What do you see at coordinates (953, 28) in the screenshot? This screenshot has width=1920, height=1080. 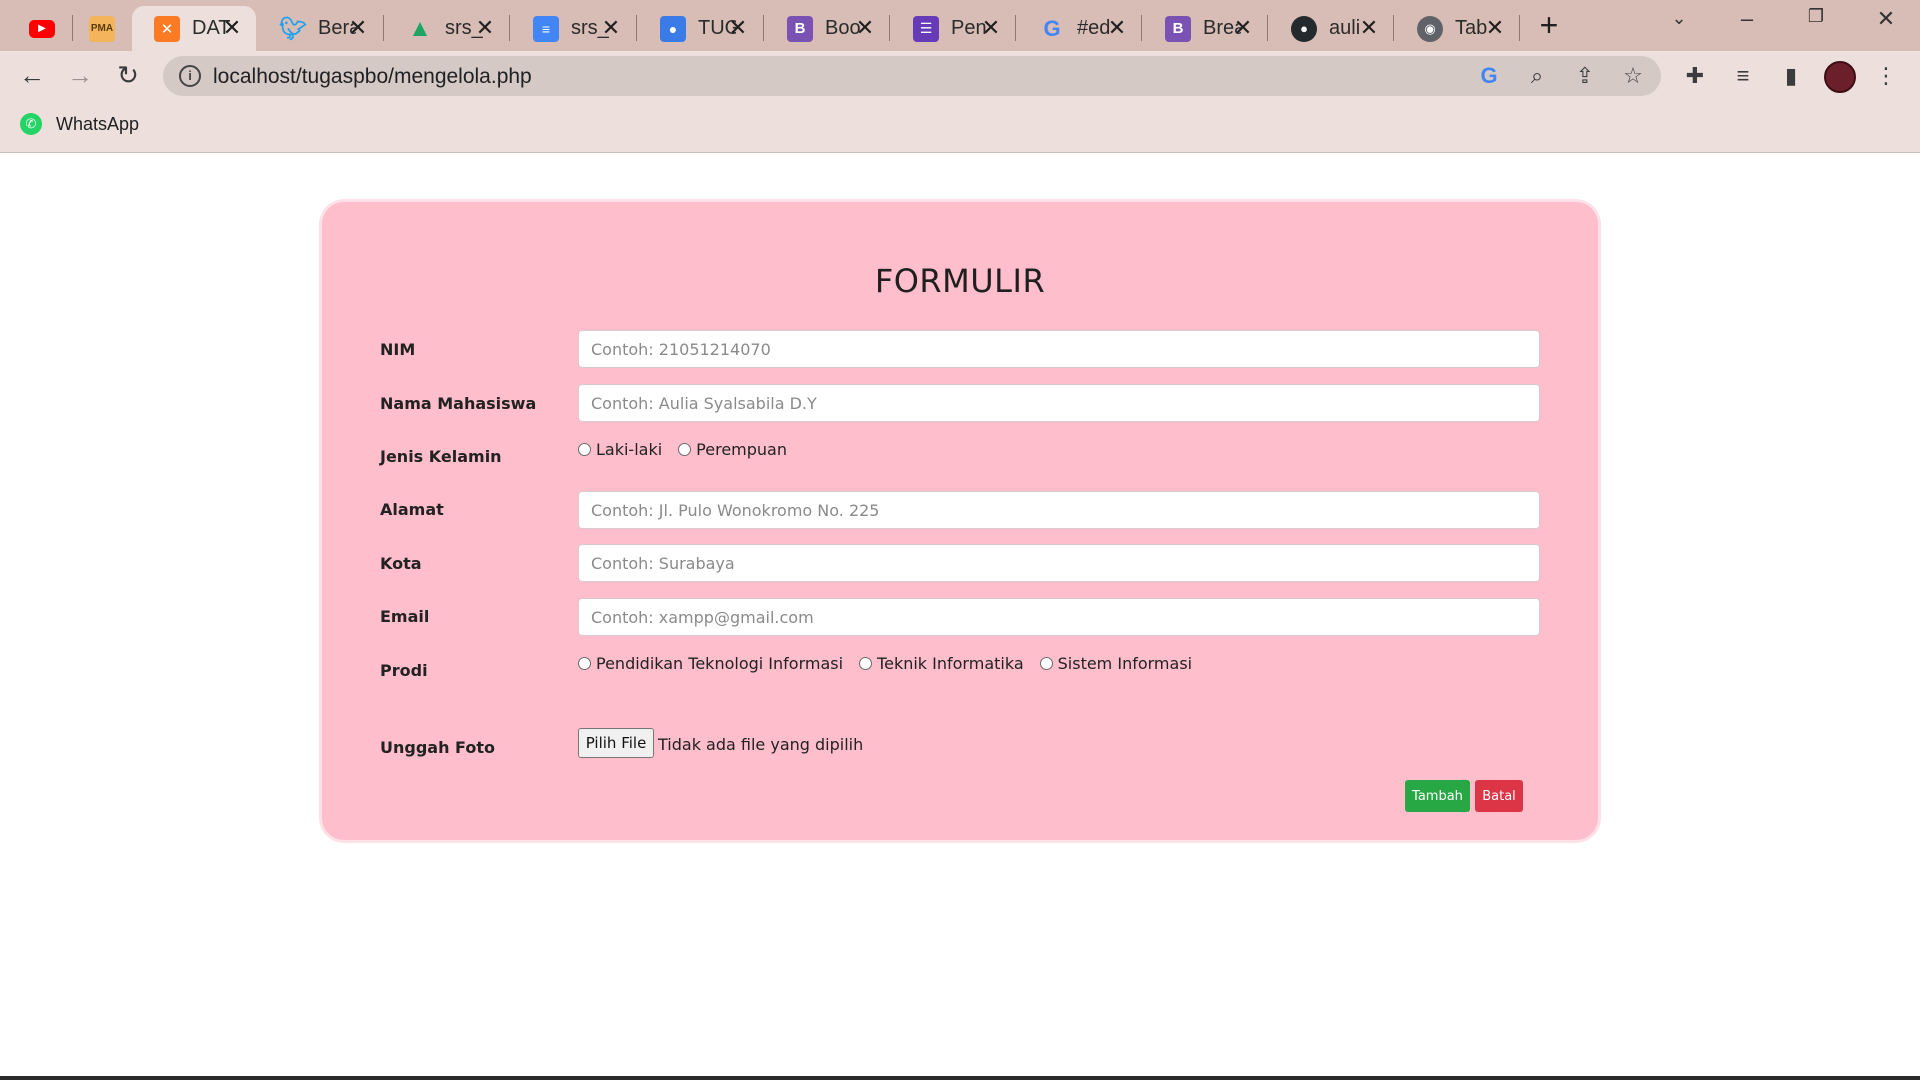 I see `tab-8: ☰ Pen ✕` at bounding box center [953, 28].